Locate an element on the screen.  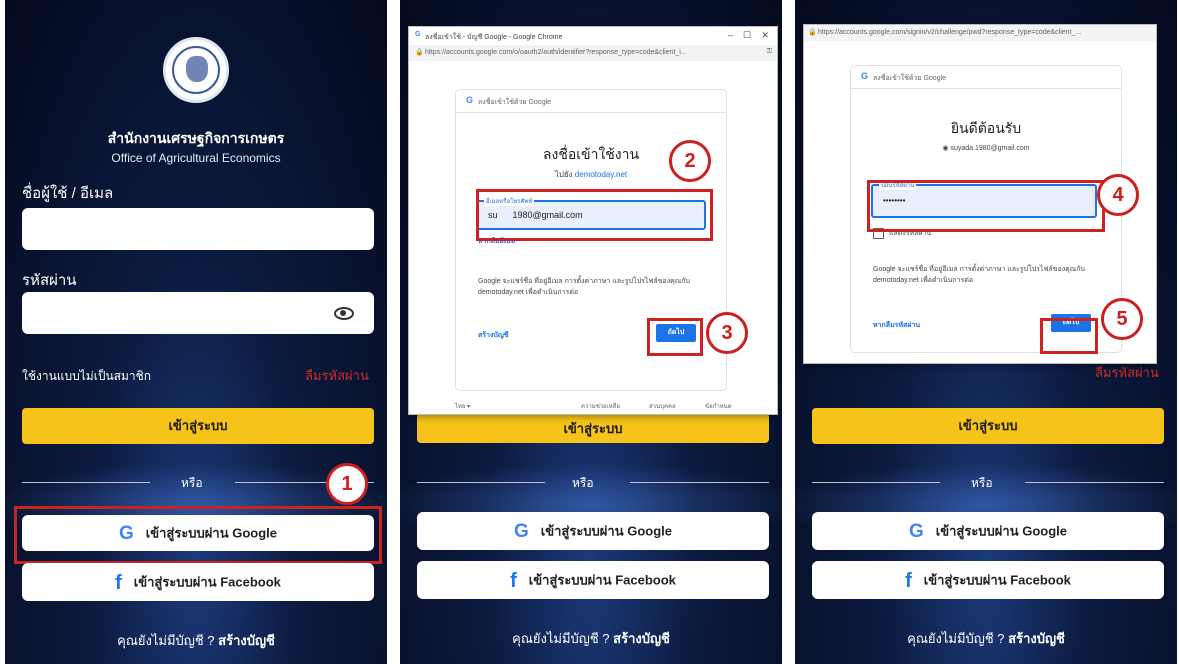
username-input is located at coordinates (198, 229).